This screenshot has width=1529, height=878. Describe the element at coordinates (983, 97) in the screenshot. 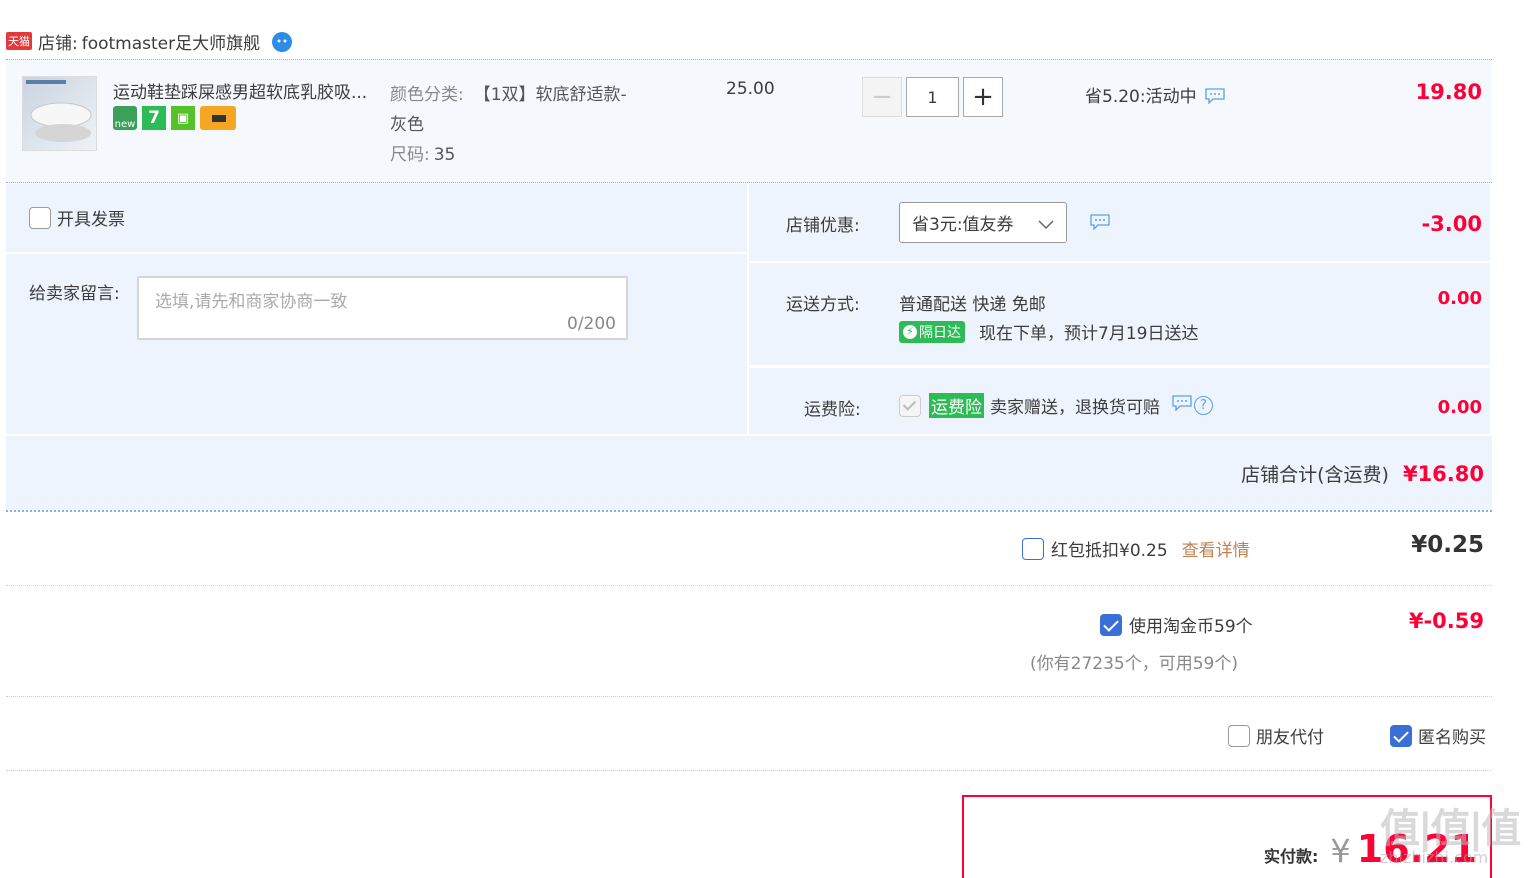

I see `increase-button: +` at that location.